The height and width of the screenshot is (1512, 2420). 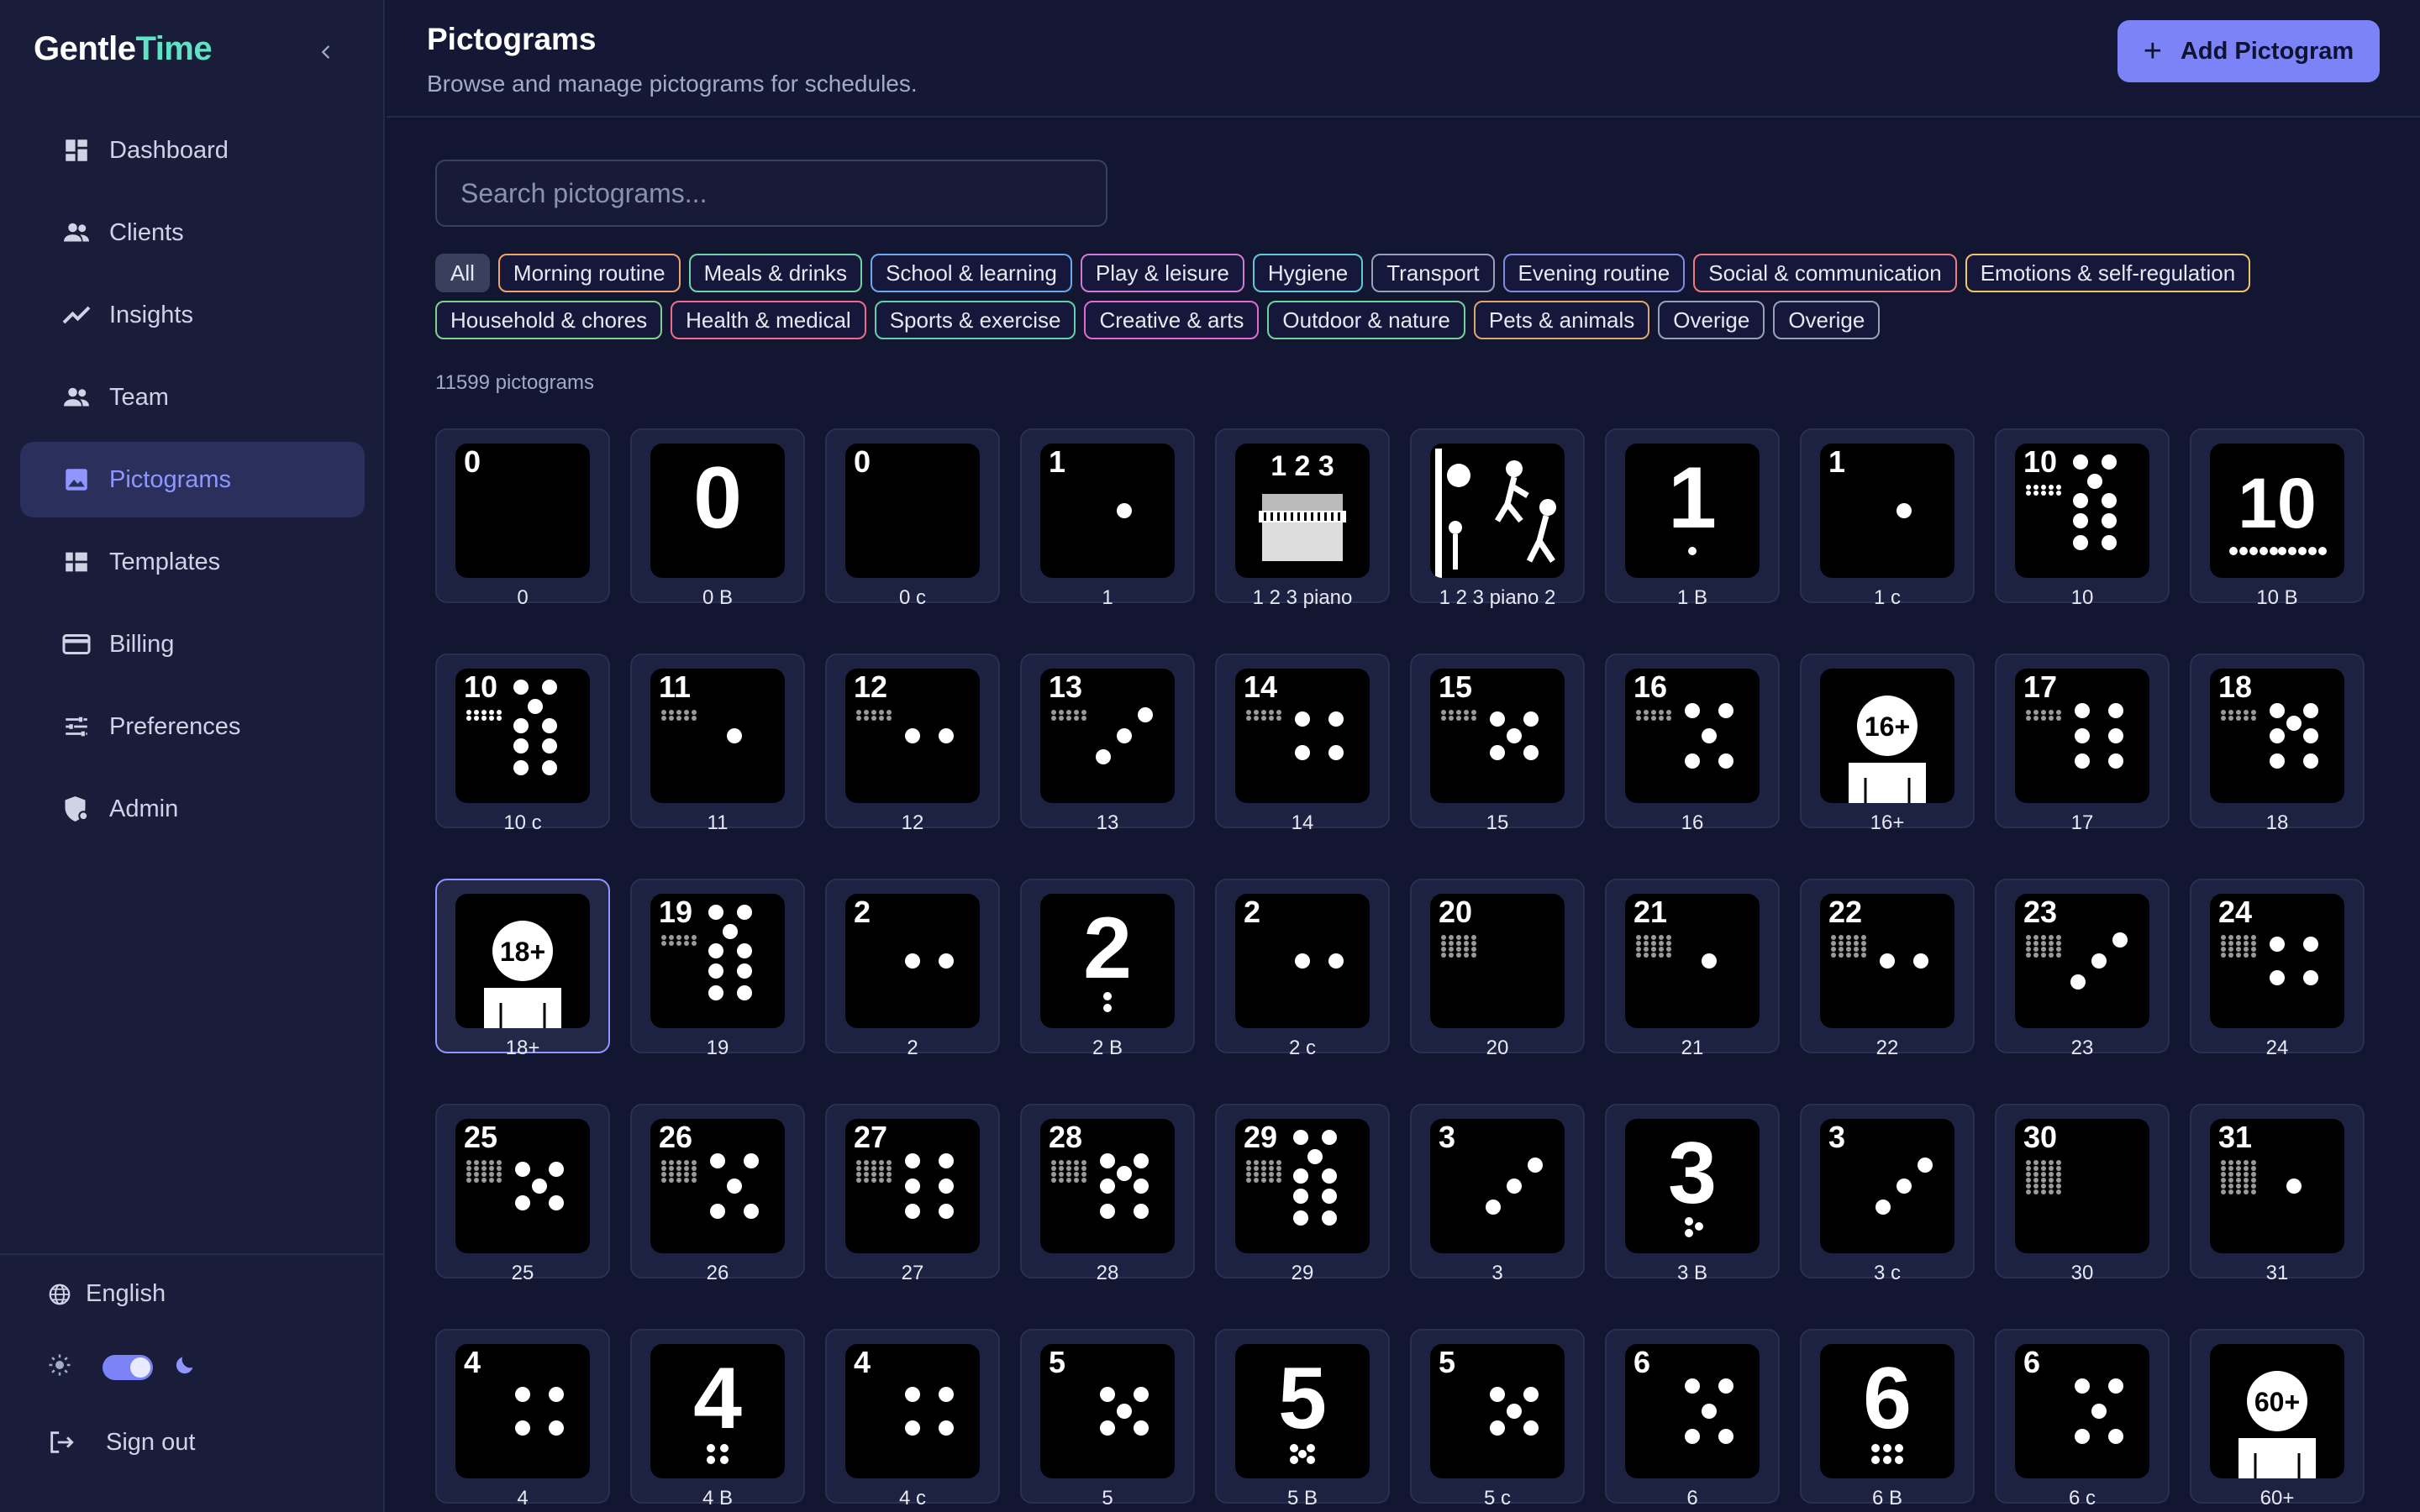 I want to click on pictogram-card: 1 2 3 piano 2, so click(x=1498, y=518).